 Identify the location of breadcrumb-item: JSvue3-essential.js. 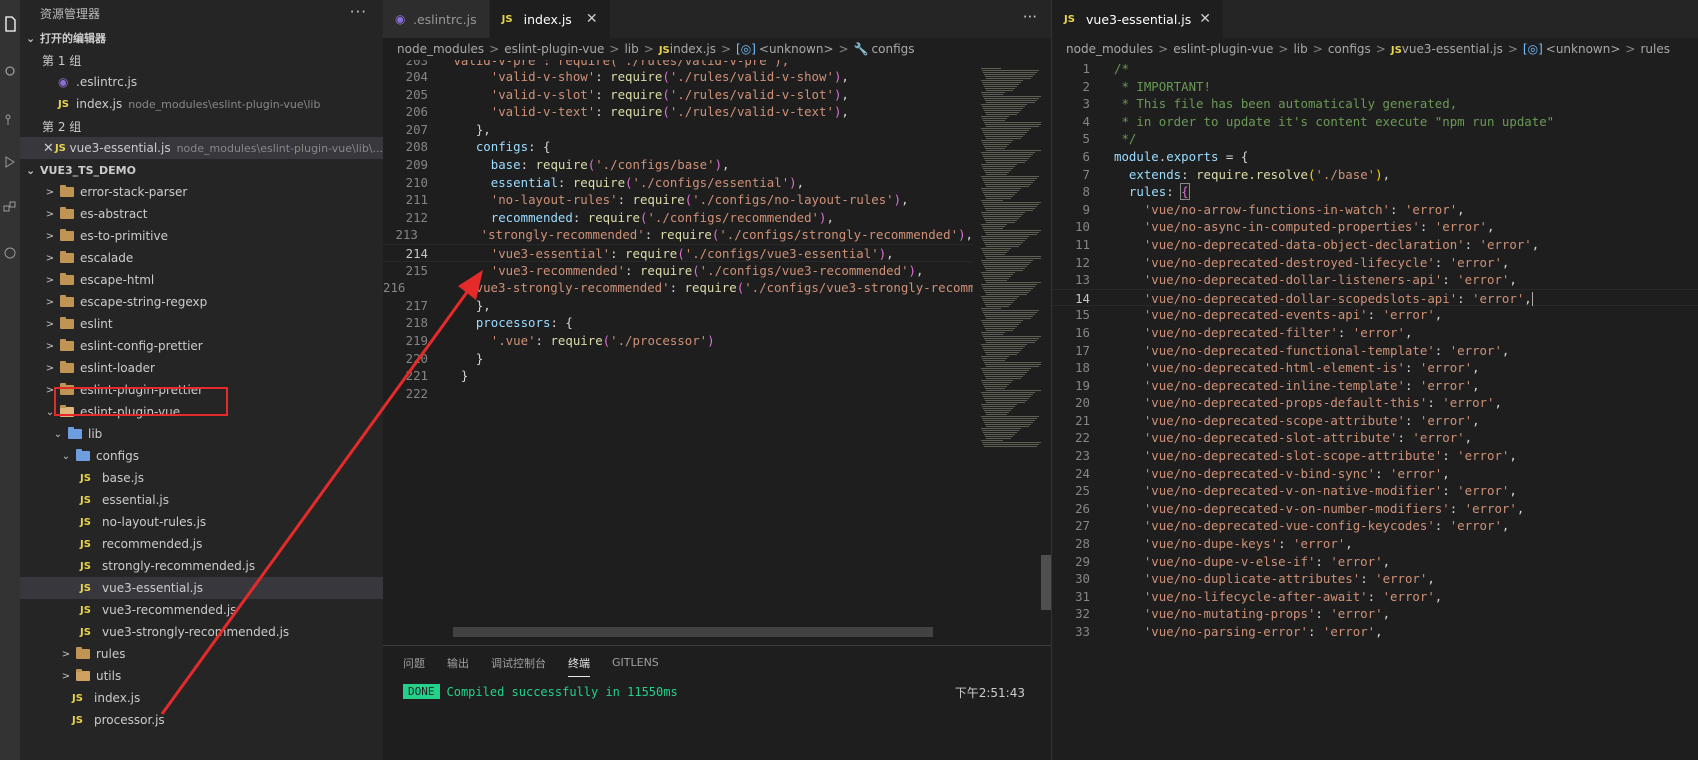
(1447, 49).